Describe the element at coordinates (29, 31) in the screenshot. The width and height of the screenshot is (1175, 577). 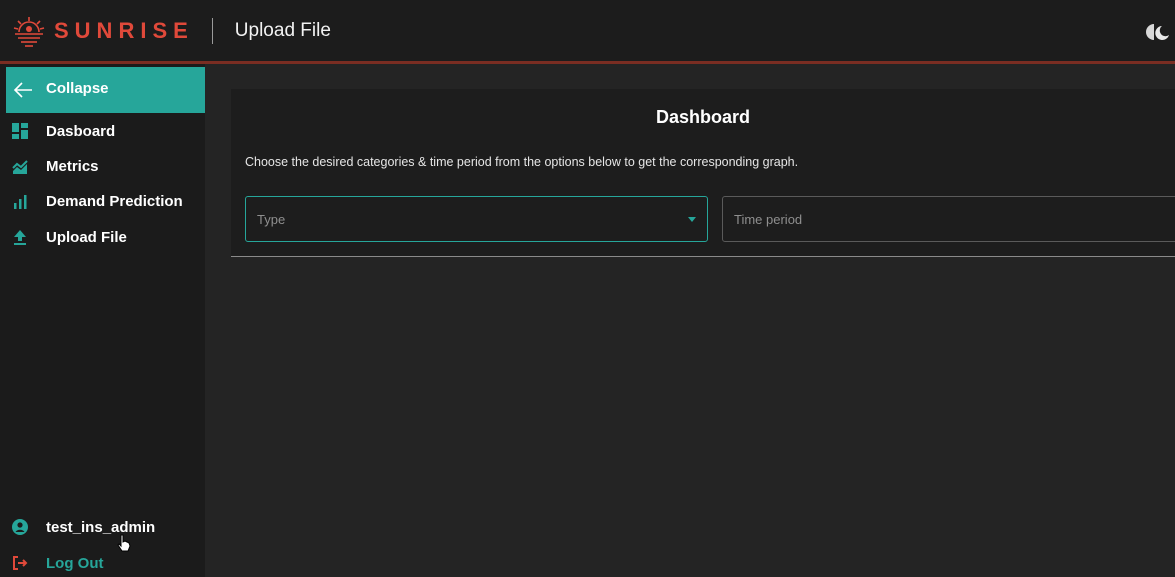
I see `sunrise-logo-icon` at that location.